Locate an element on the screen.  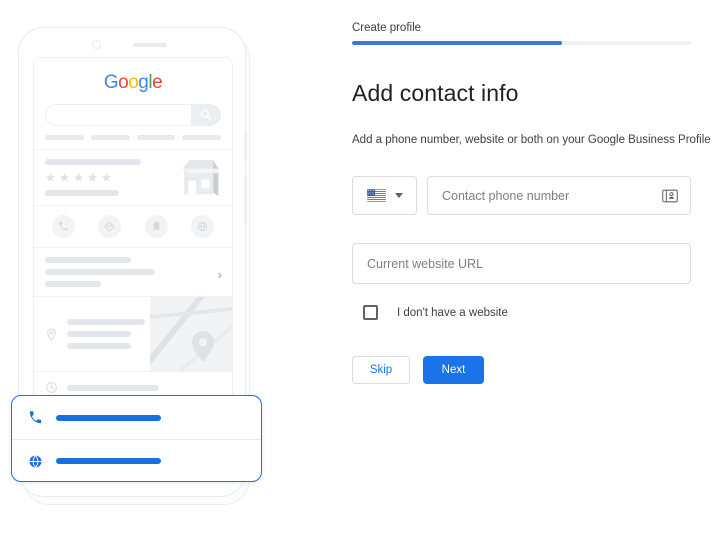
phone-search-bar is located at coordinates (133, 115).